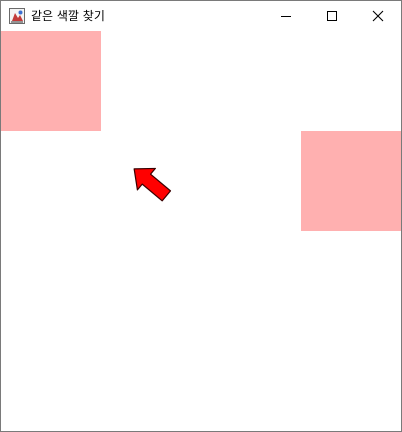 The height and width of the screenshot is (432, 402). I want to click on window-title: 같은 색깔 찾기, so click(68, 16).